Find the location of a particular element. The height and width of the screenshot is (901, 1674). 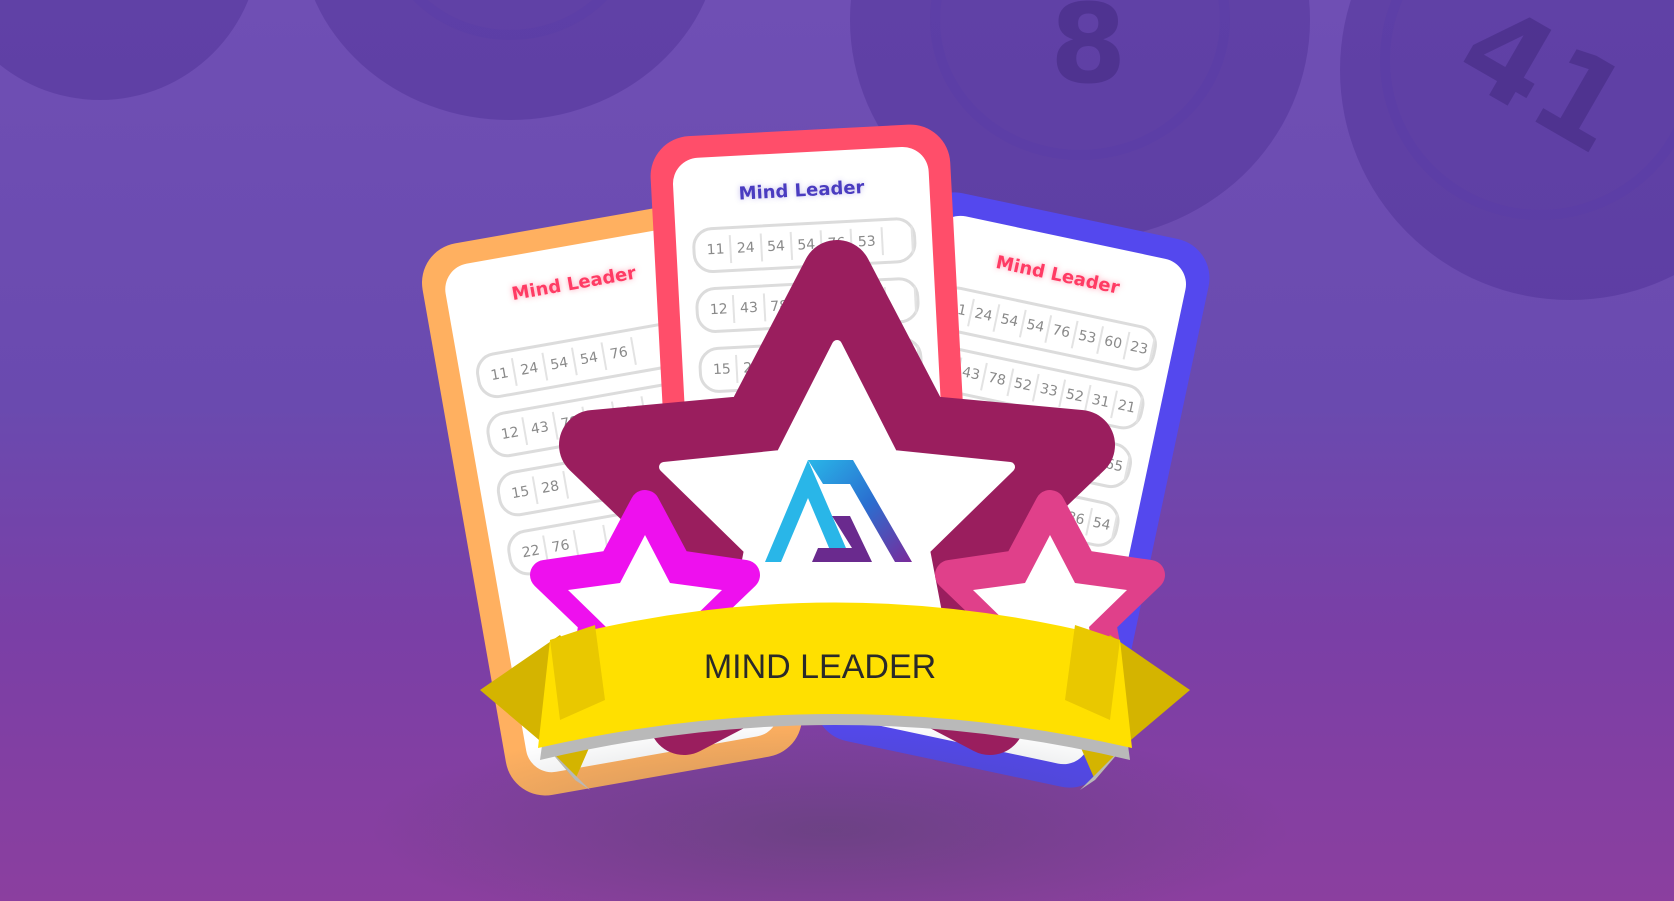

badge-shadow is located at coordinates (830, 810).